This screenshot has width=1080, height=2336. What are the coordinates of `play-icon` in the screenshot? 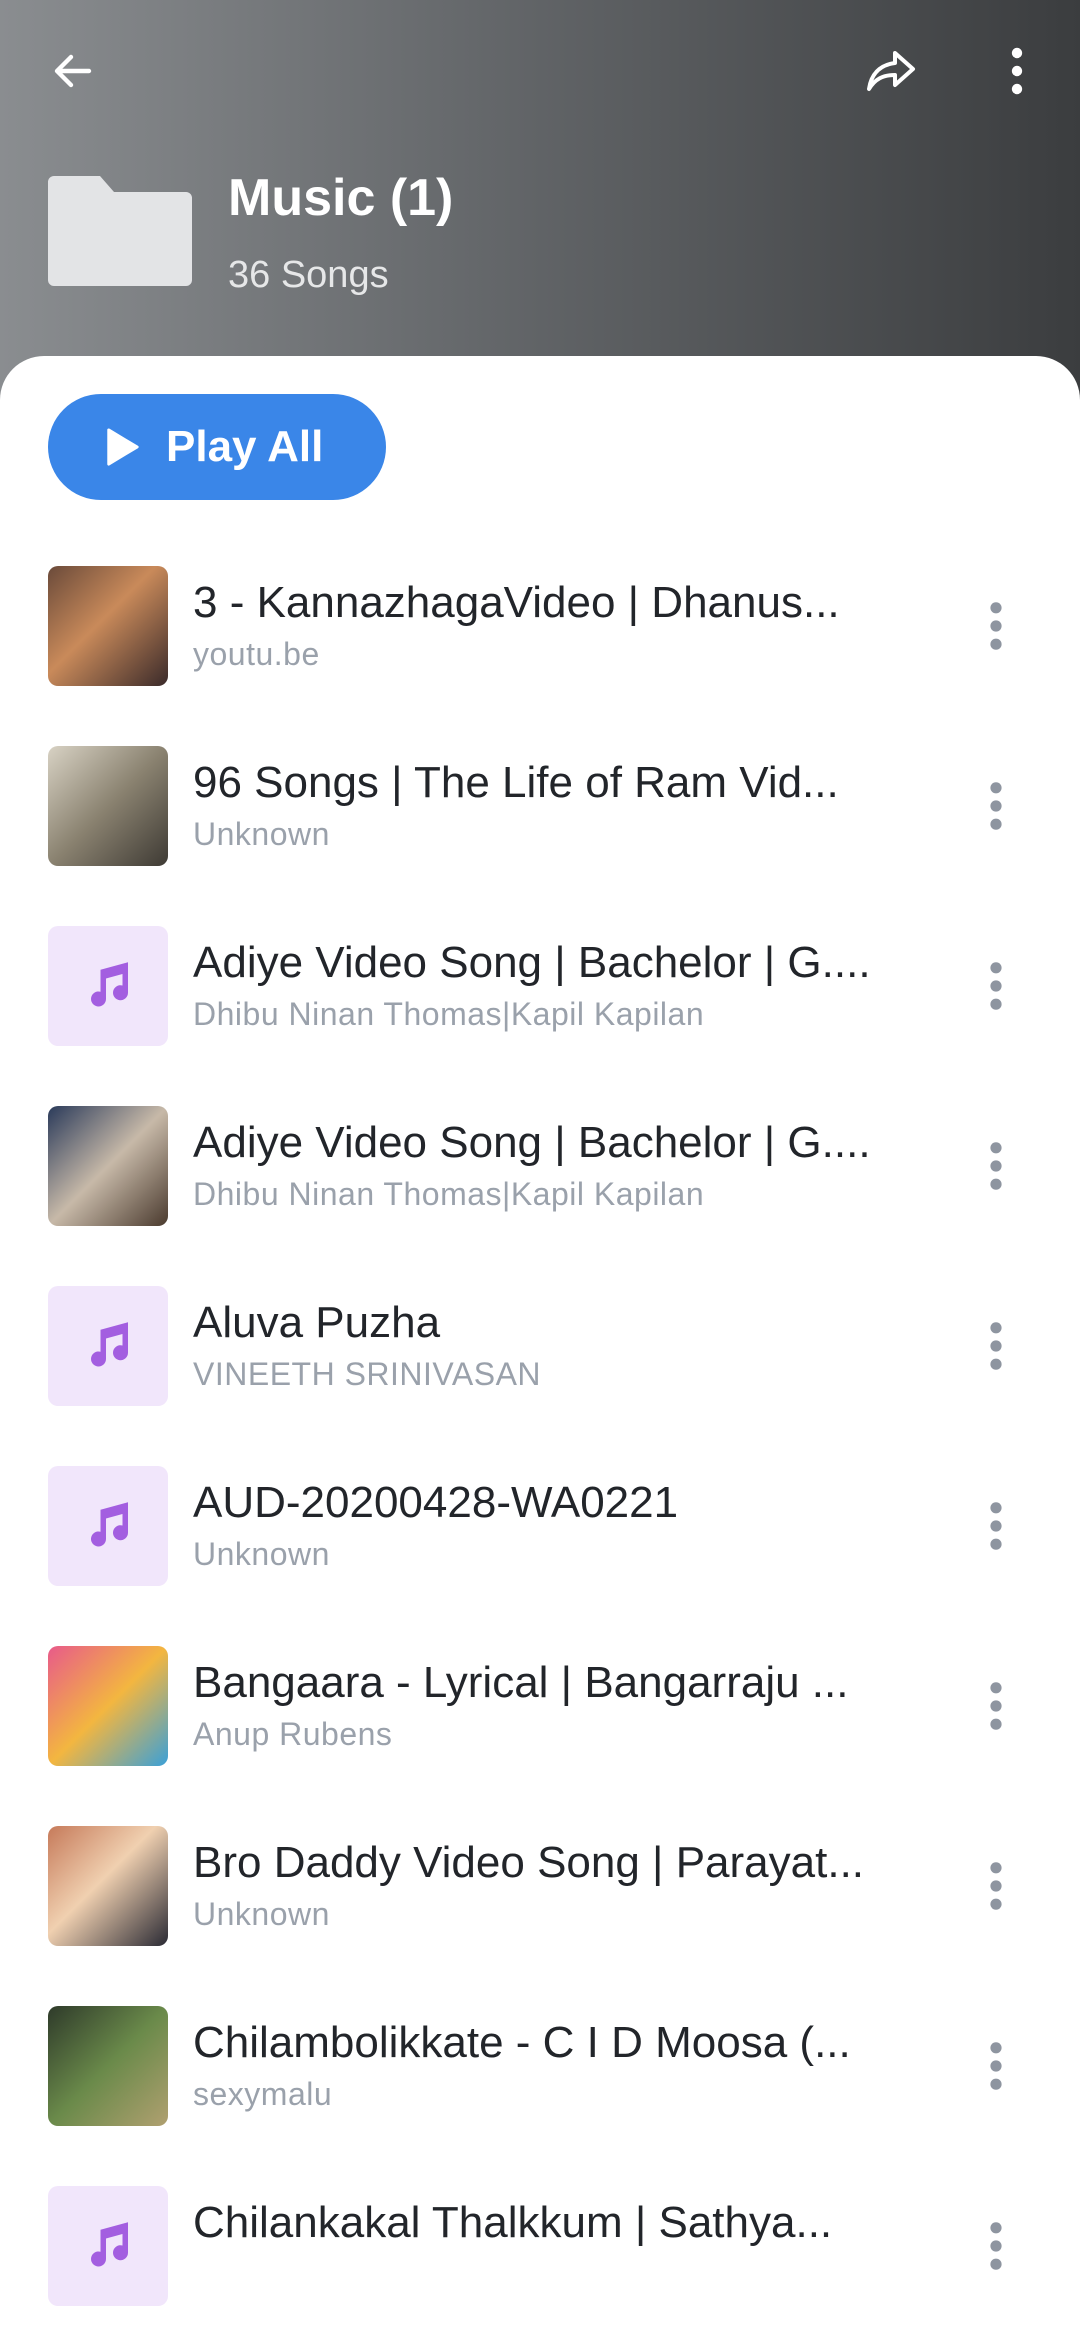 It's located at (123, 447).